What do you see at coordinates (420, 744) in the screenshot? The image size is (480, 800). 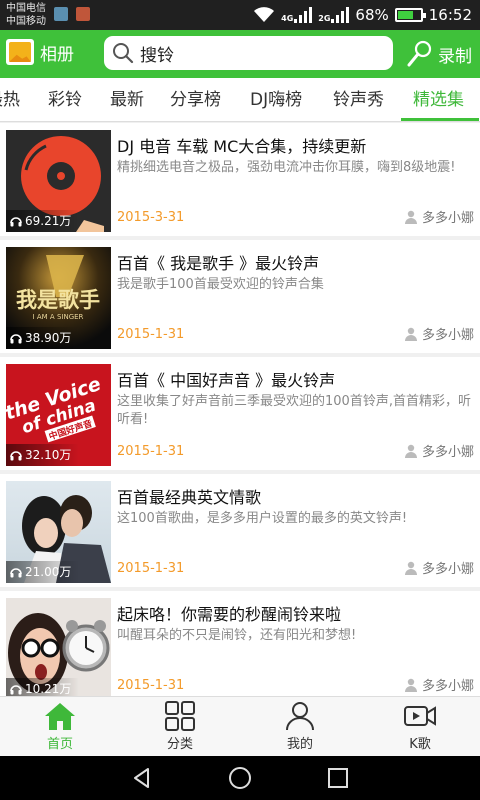 I see `nav-karaoke-label: K歌` at bounding box center [420, 744].